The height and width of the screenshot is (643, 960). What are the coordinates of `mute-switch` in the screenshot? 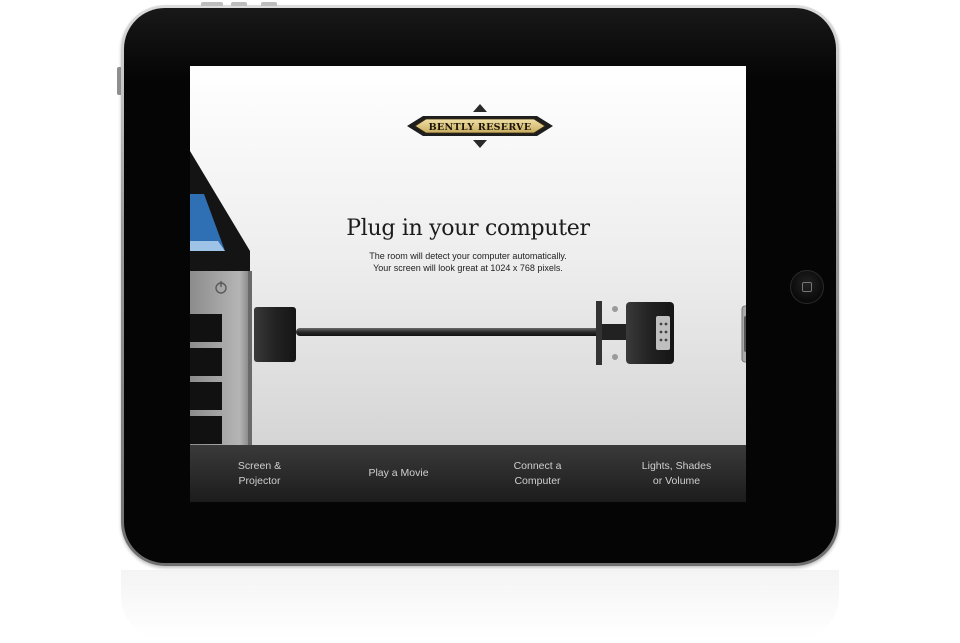 It's located at (239, 4).